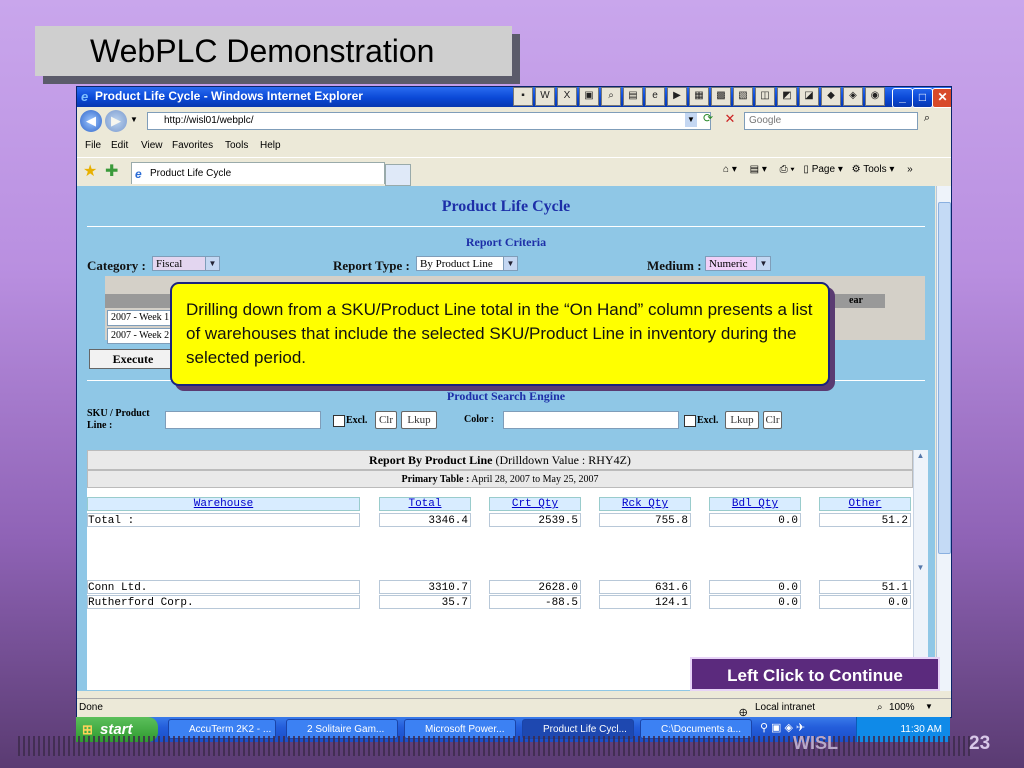 The width and height of the screenshot is (1024, 768). Describe the element at coordinates (186, 263) in the screenshot. I see `category-select: Fiscal ▼` at that location.